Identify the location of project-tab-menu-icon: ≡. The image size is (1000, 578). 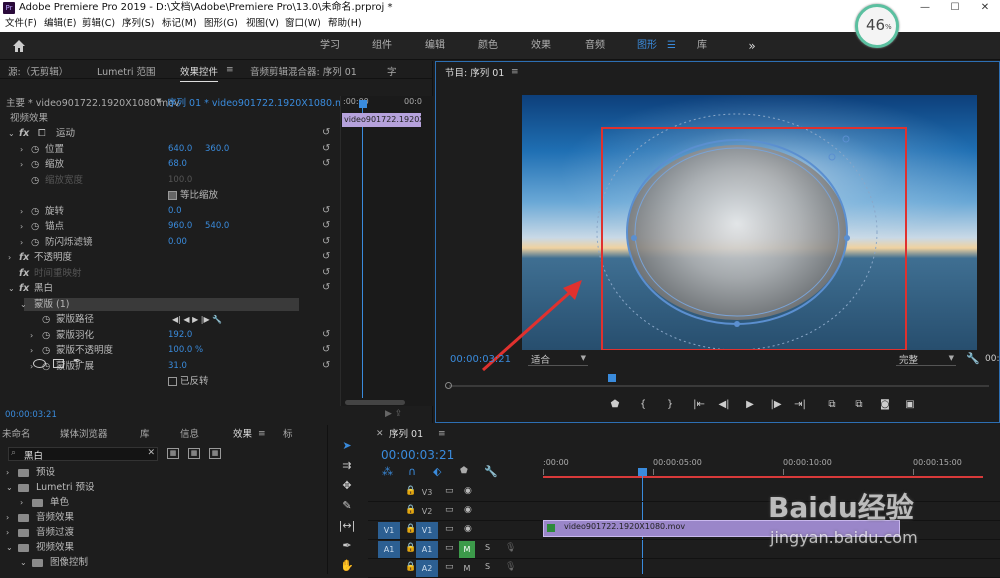
(262, 434).